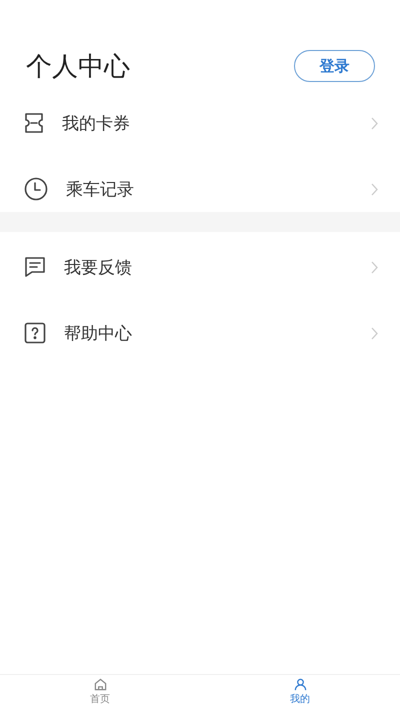  I want to click on menu-item-label: 我要反馈, so click(217, 267).